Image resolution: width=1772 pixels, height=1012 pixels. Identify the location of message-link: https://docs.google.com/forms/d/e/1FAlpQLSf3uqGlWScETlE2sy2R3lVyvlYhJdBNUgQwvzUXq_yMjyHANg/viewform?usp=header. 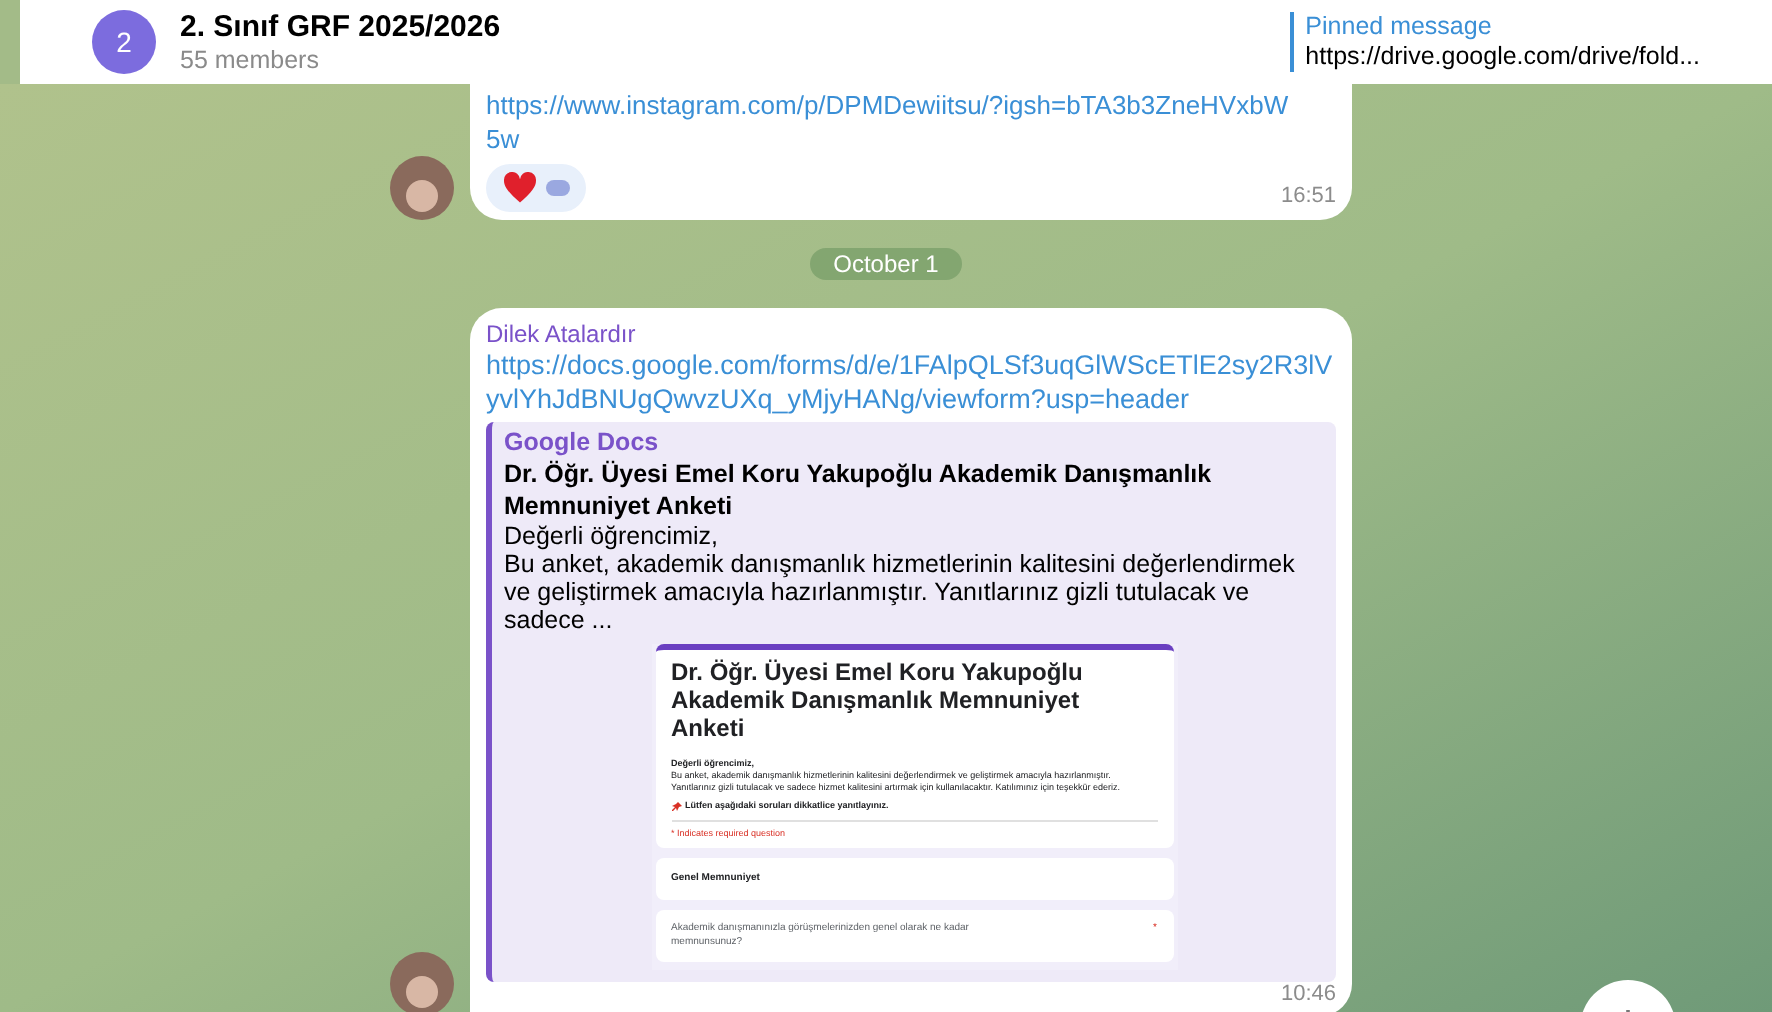
(911, 382).